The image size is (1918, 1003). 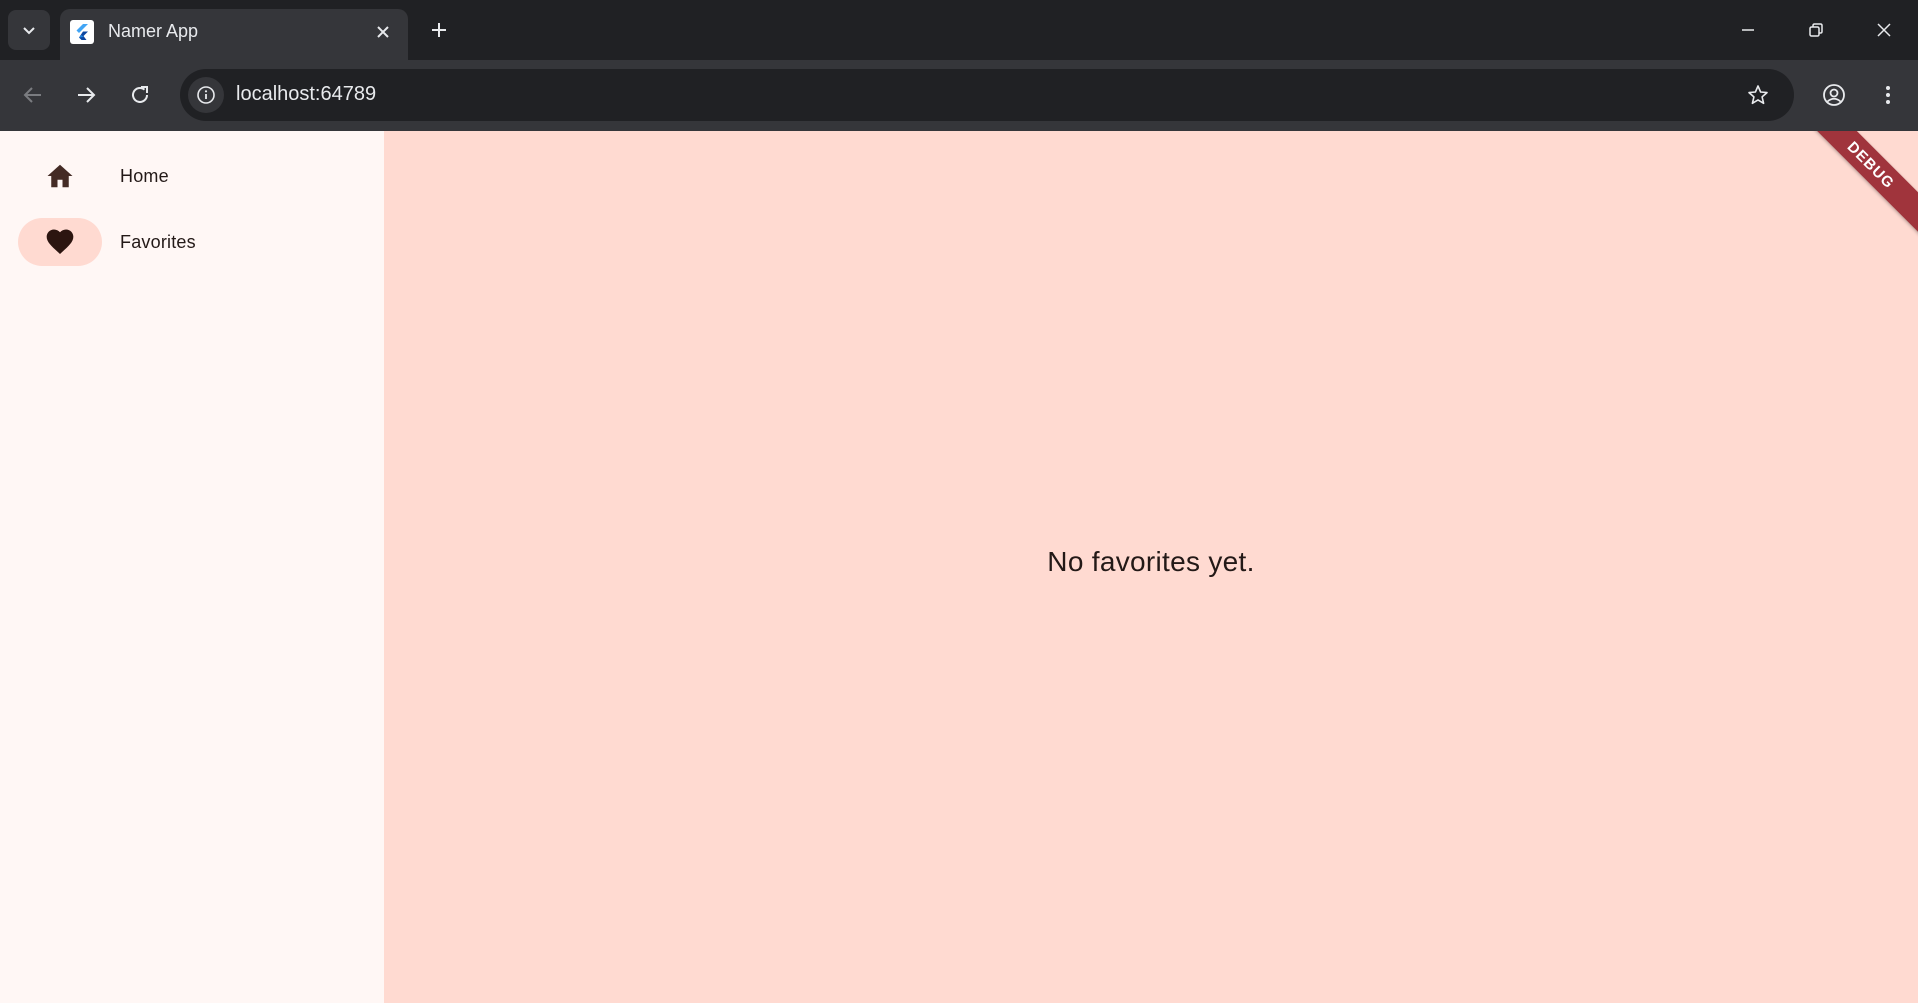 I want to click on bookmark-button, so click(x=1758, y=95).